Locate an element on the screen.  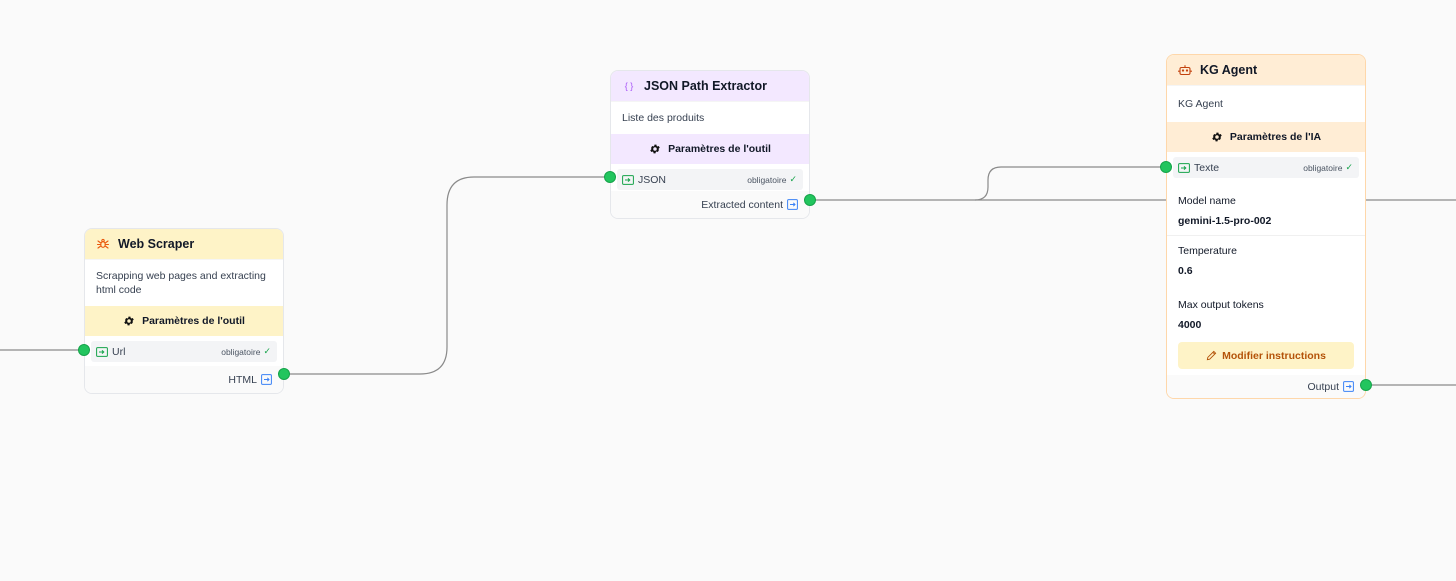
output-output: Output is located at coordinates (1266, 386).